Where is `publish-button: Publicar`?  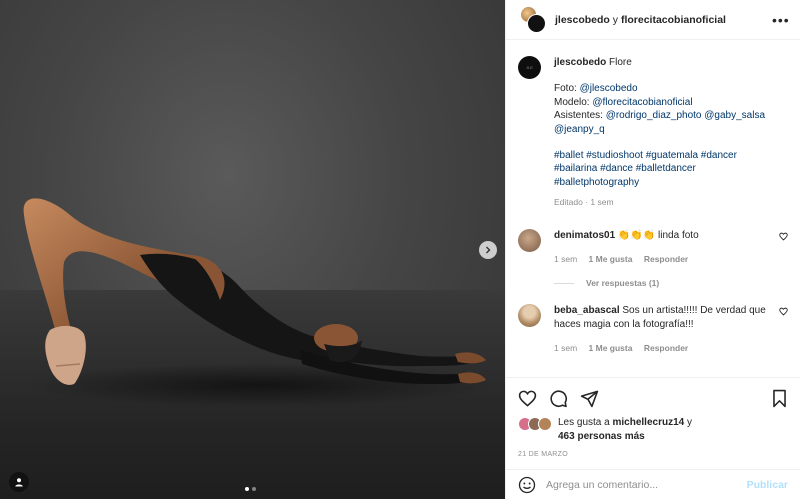
publish-button: Publicar is located at coordinates (767, 485).